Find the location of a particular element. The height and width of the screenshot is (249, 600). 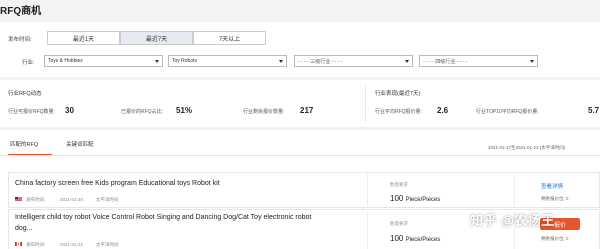

tab-last-1-day: 最近1天 is located at coordinates (83, 38).